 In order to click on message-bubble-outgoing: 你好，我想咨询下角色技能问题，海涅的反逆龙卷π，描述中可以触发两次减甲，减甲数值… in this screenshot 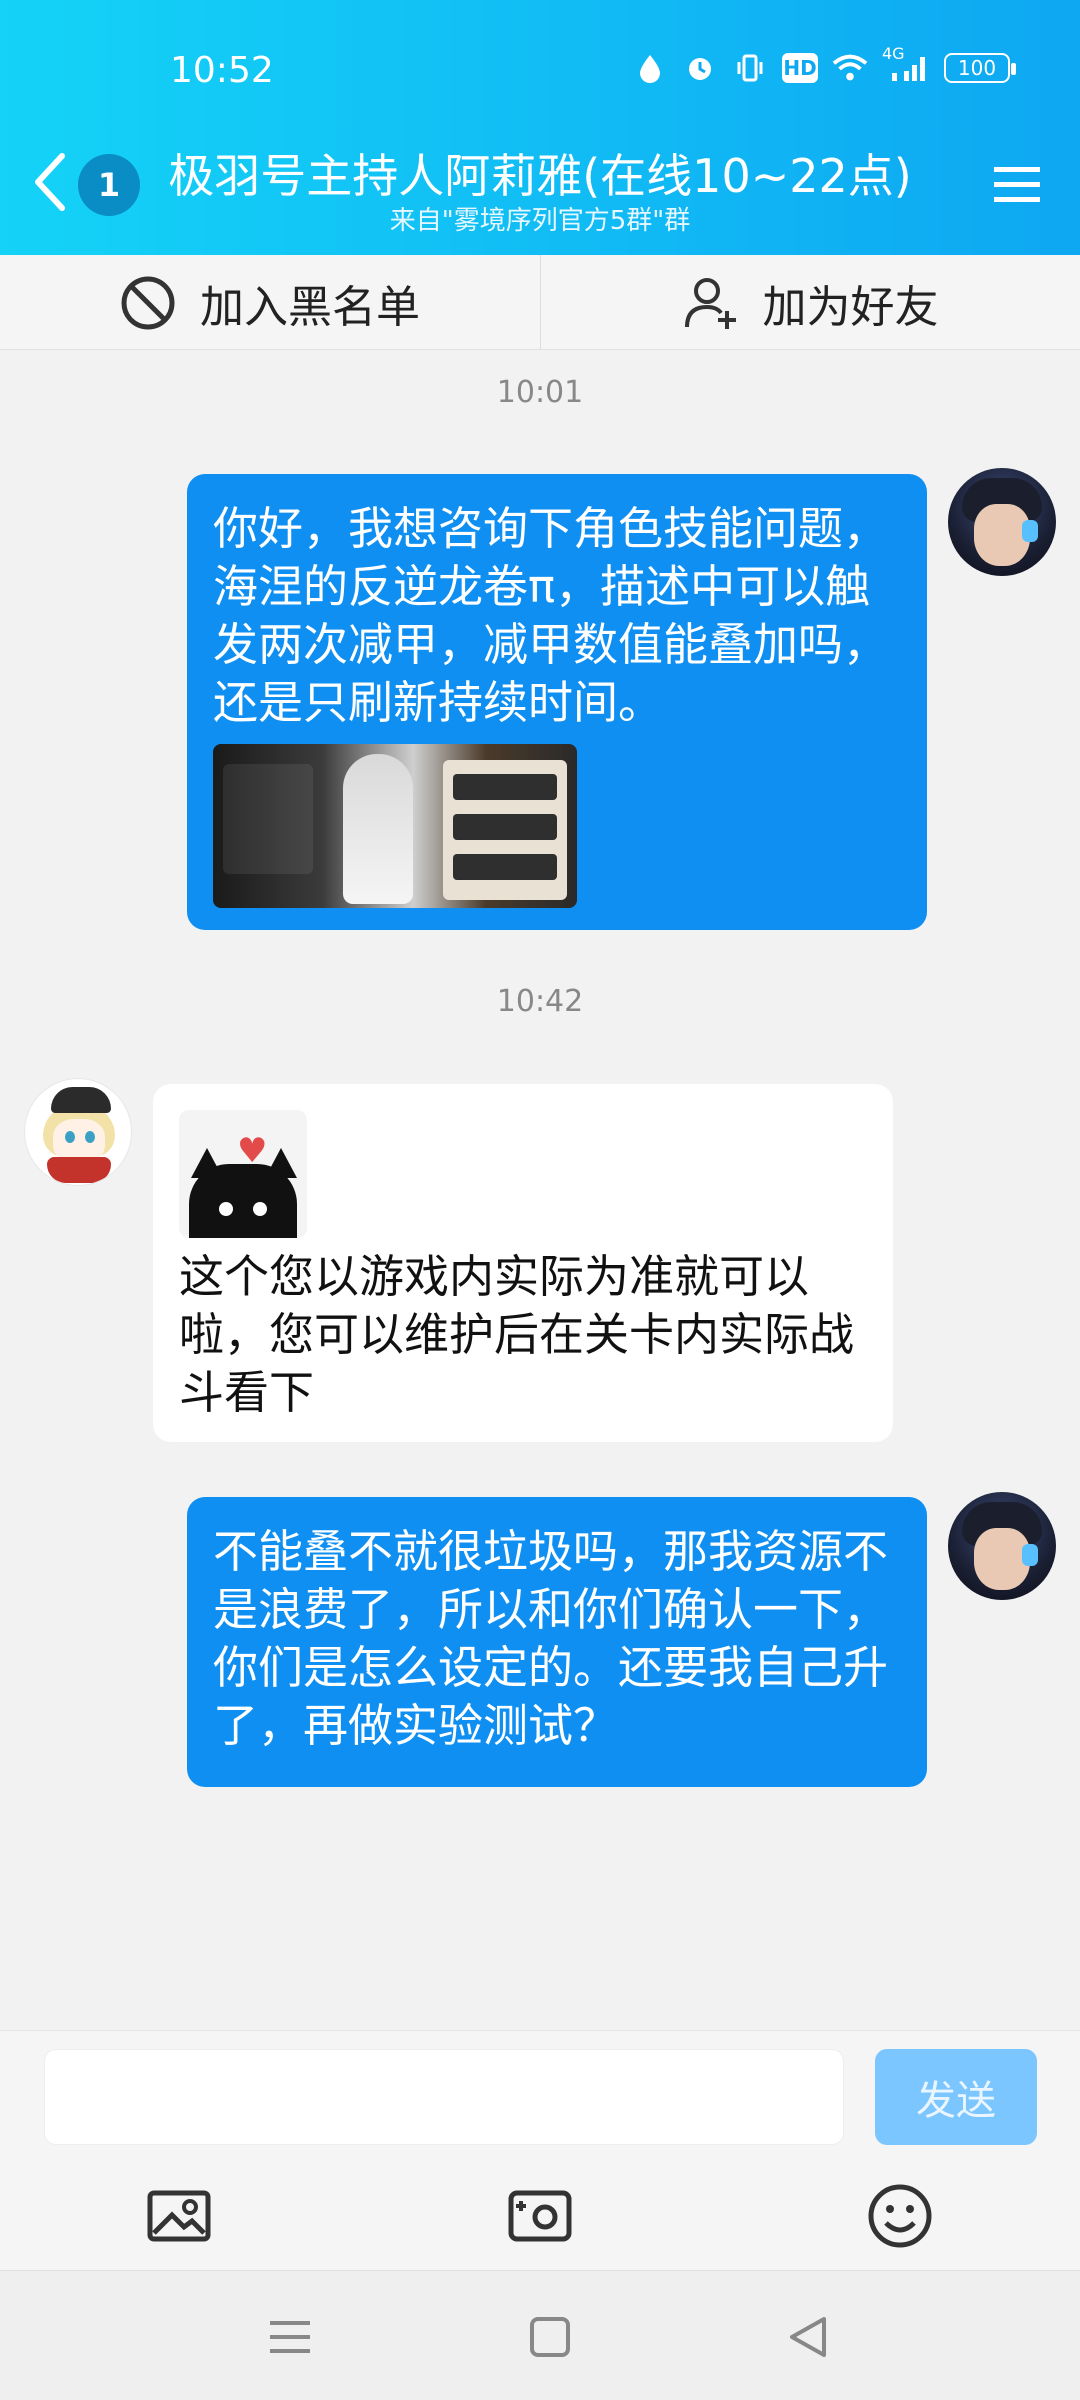, I will do `click(557, 702)`.